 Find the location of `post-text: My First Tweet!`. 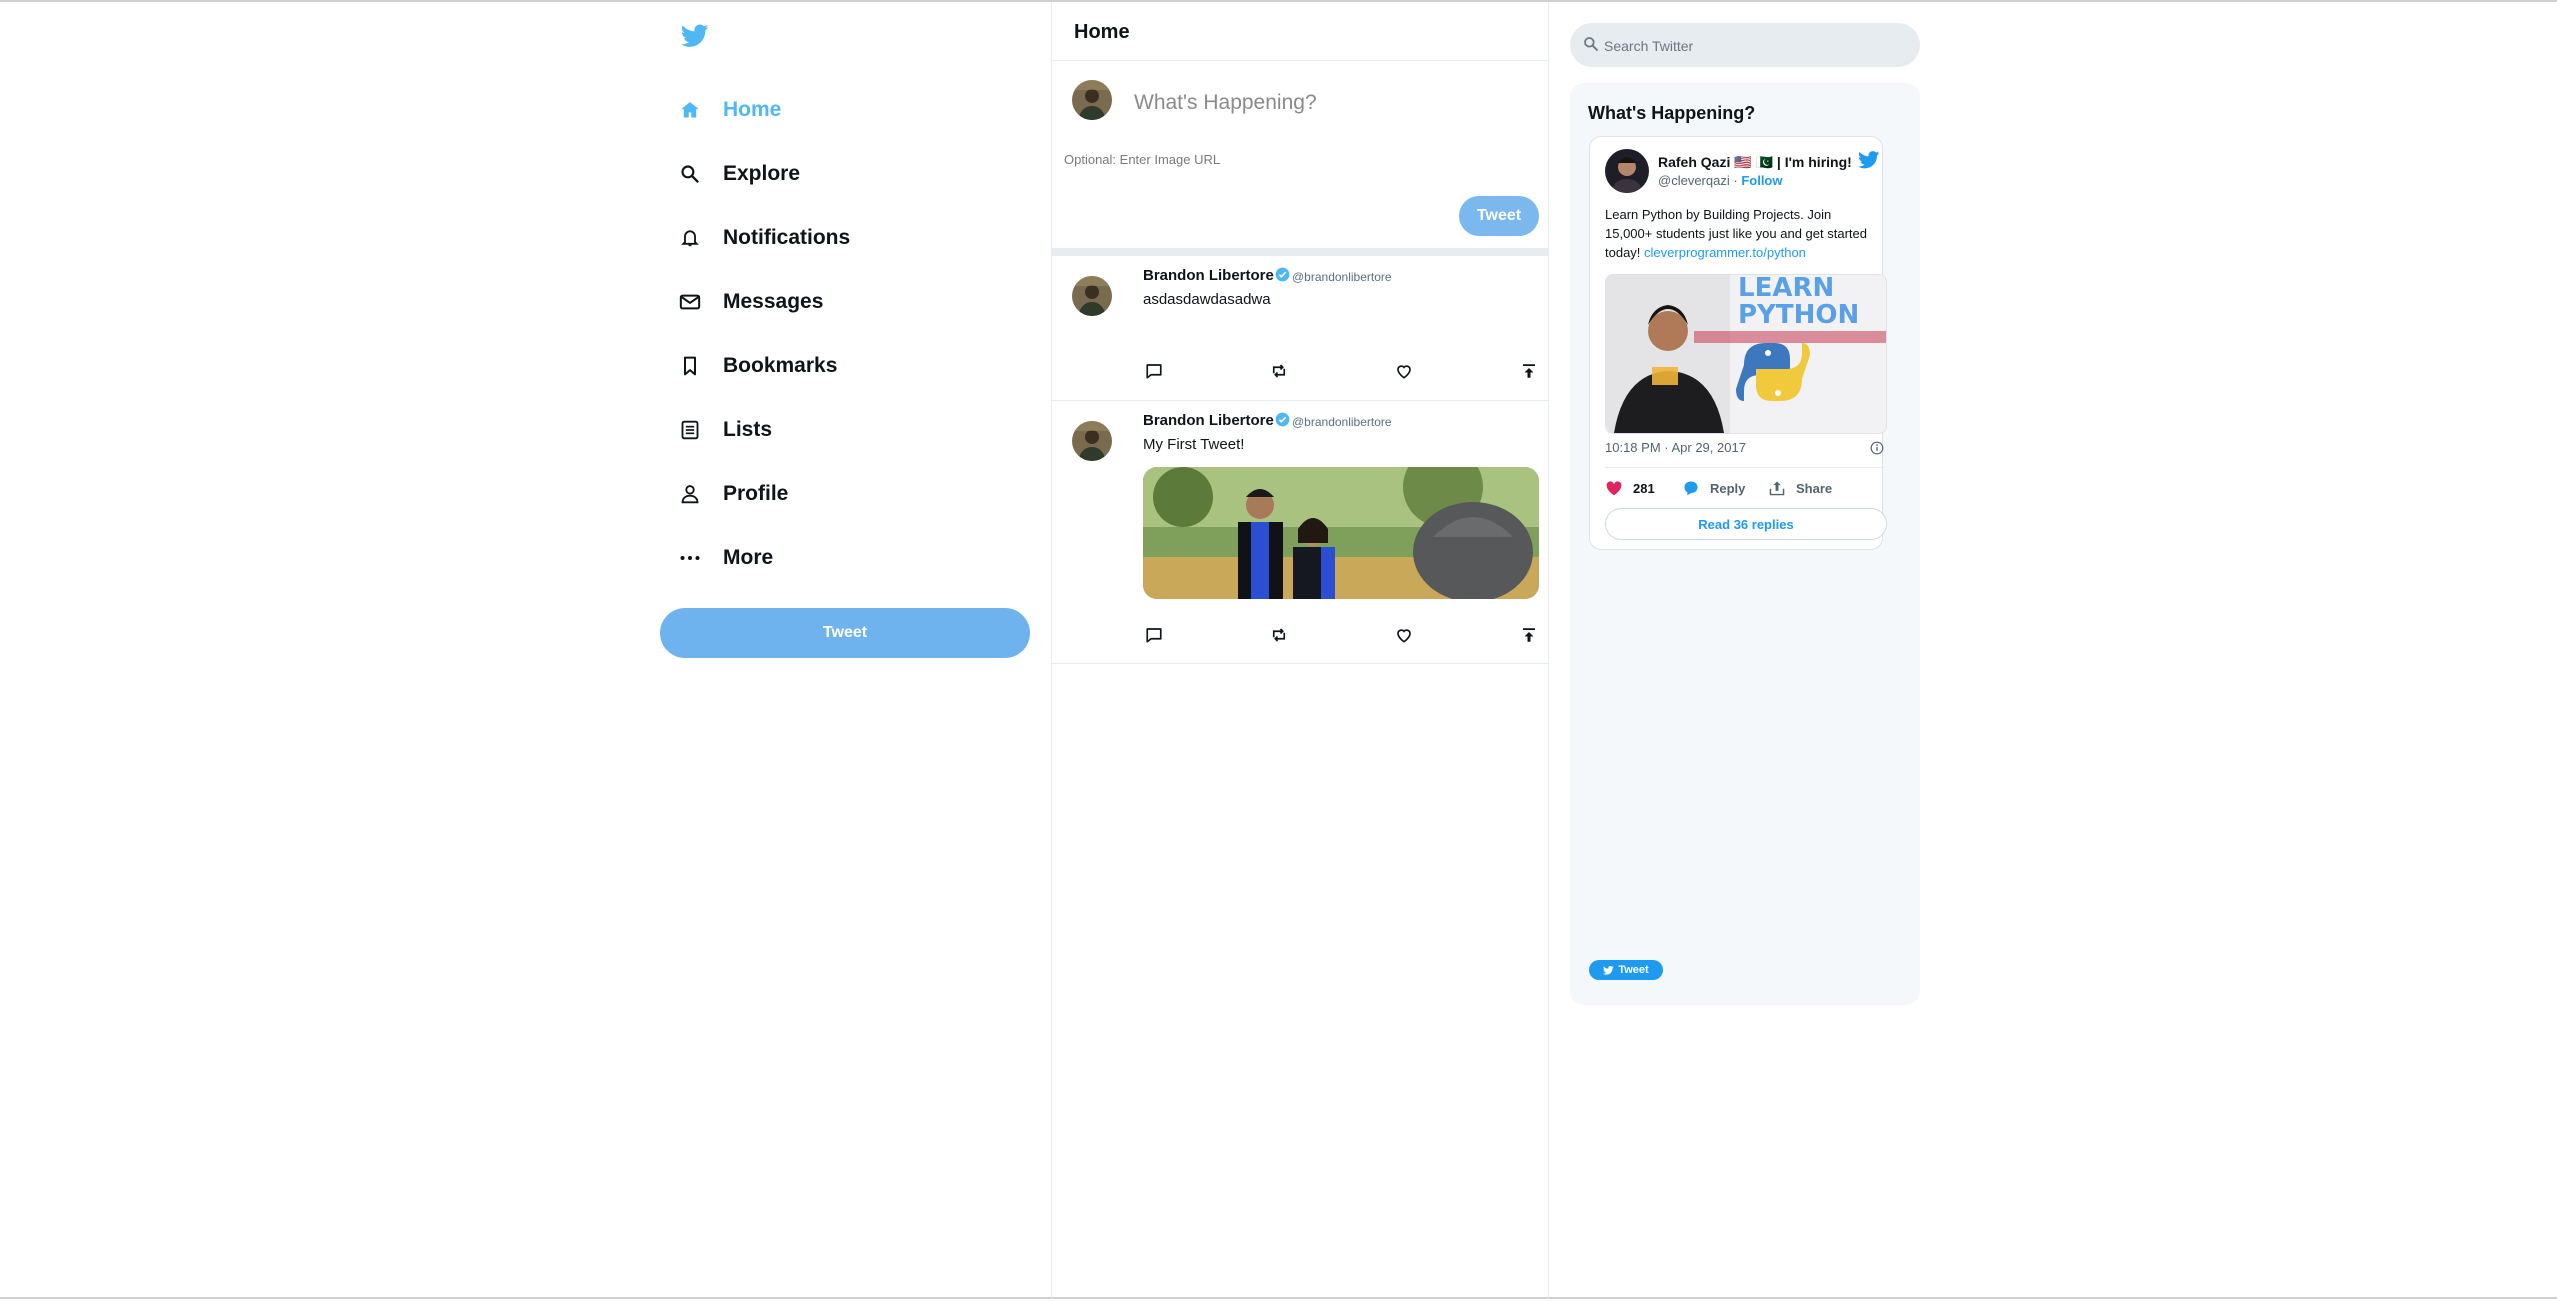

post-text: My First Tweet! is located at coordinates (1194, 444).